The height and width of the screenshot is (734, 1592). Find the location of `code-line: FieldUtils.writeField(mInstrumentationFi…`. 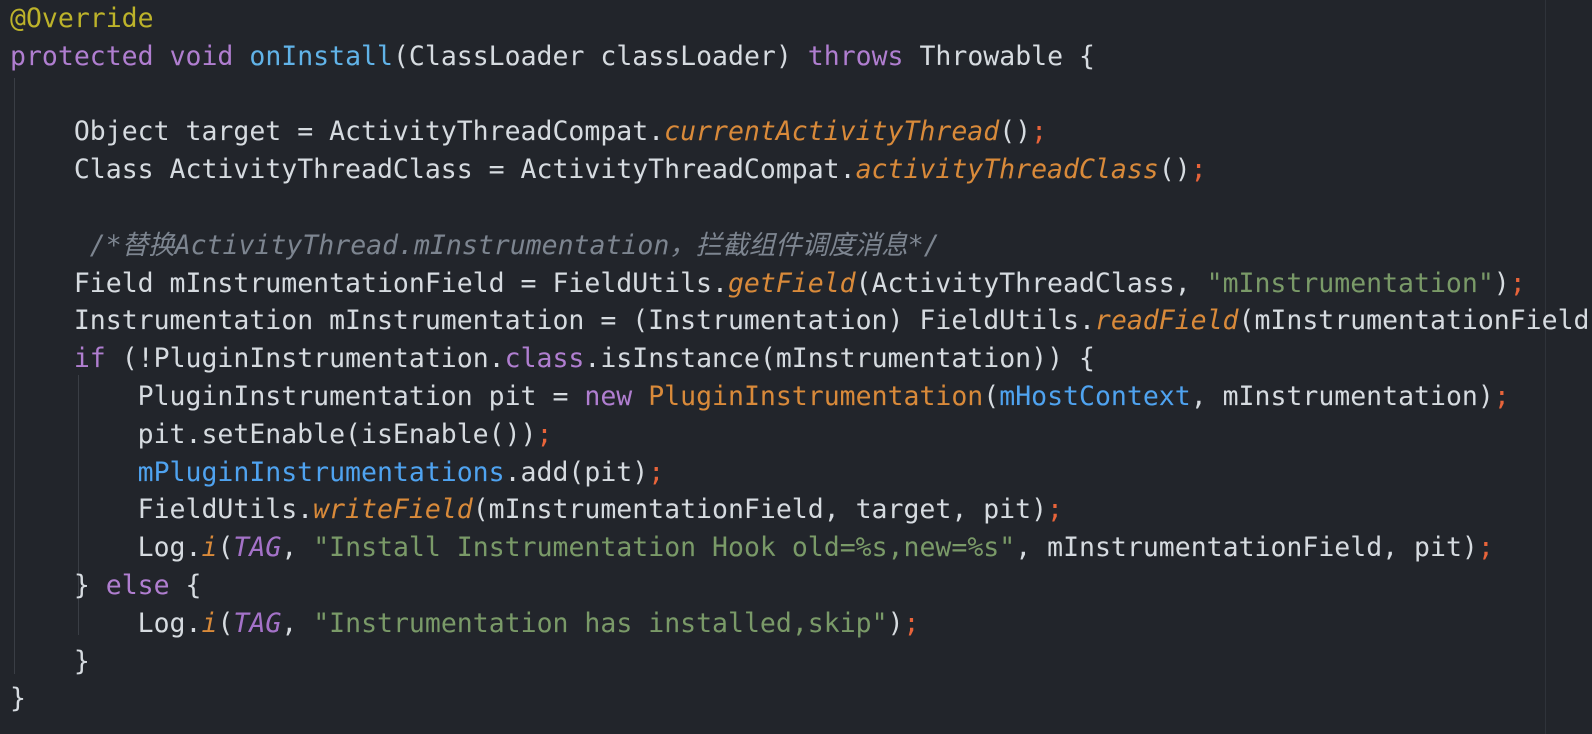

code-line: FieldUtils.writeField(mInstrumentationFi… is located at coordinates (800, 510).